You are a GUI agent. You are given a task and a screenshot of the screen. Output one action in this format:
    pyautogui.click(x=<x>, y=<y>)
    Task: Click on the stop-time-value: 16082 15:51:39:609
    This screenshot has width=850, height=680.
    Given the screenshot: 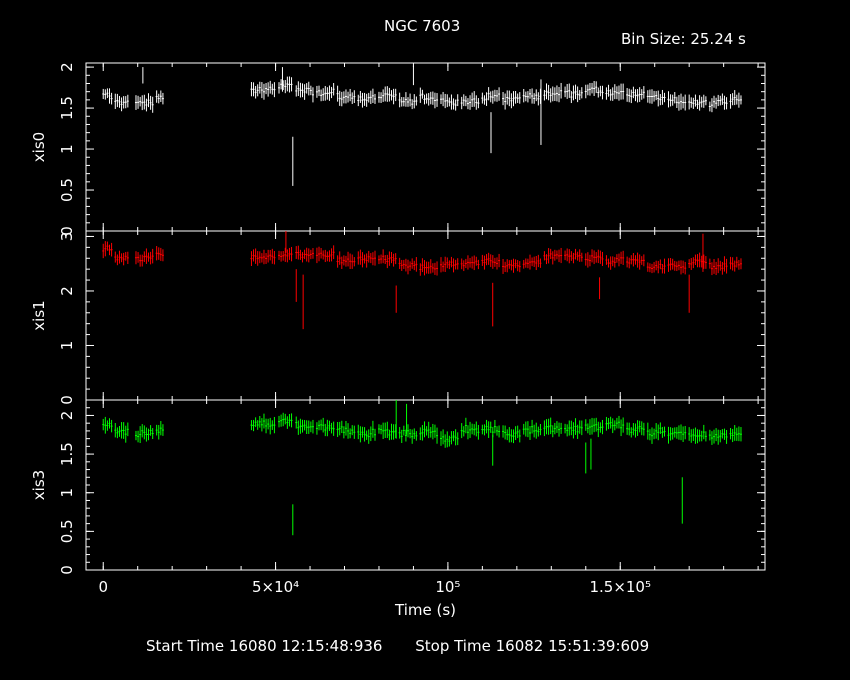 What is the action you would take?
    pyautogui.click(x=572, y=646)
    